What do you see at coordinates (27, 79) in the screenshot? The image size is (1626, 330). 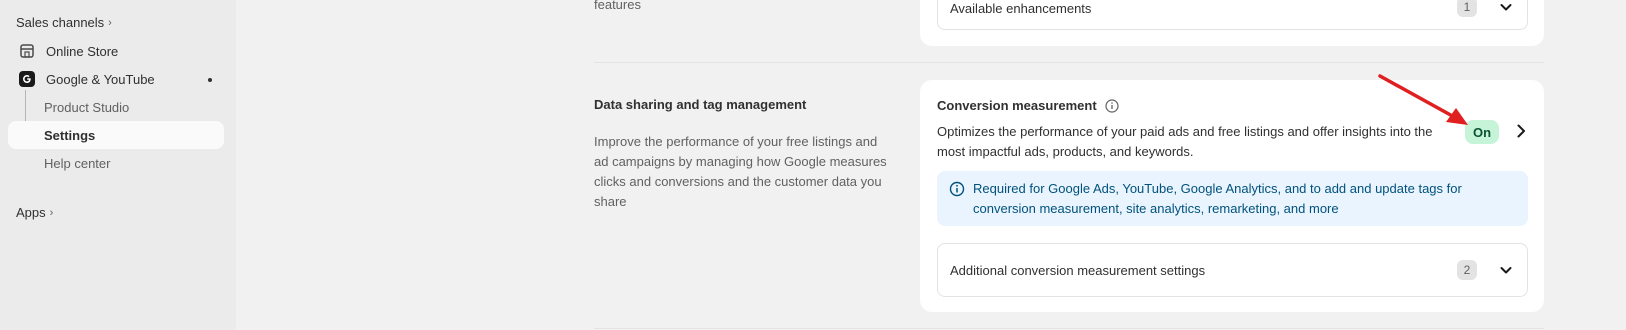 I see `google-icon` at bounding box center [27, 79].